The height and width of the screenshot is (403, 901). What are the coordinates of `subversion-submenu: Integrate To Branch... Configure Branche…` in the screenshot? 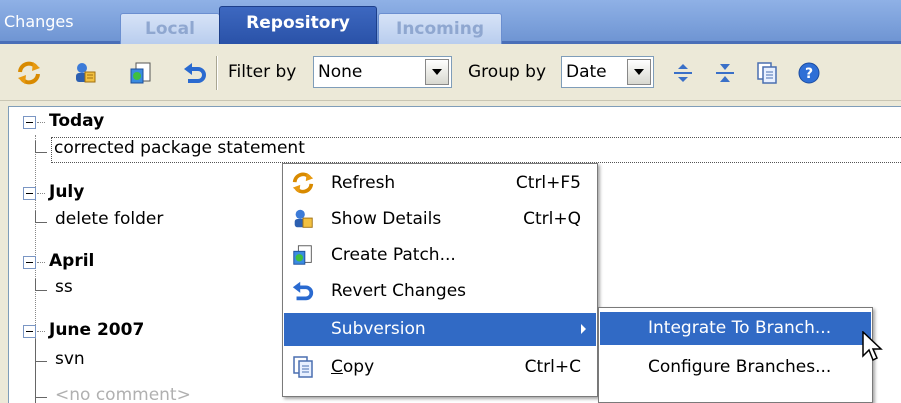 It's located at (735, 355).